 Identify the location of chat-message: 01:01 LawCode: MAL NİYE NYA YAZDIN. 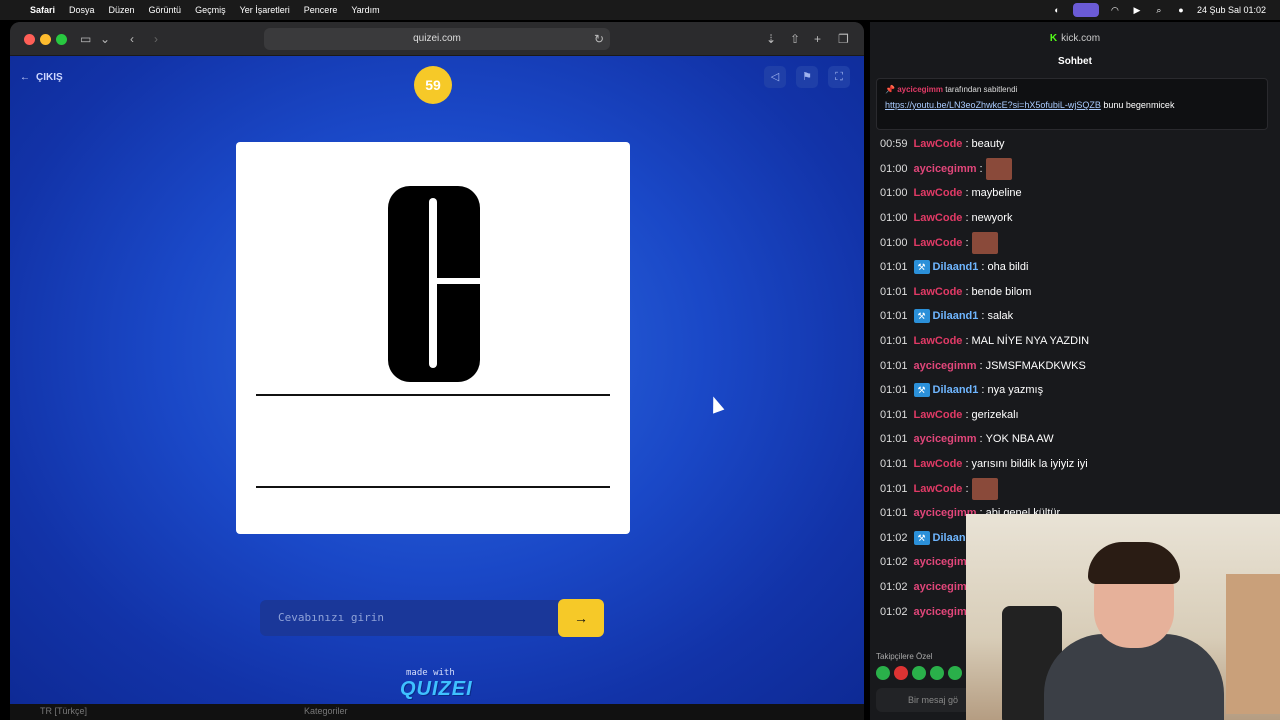
(1080, 341).